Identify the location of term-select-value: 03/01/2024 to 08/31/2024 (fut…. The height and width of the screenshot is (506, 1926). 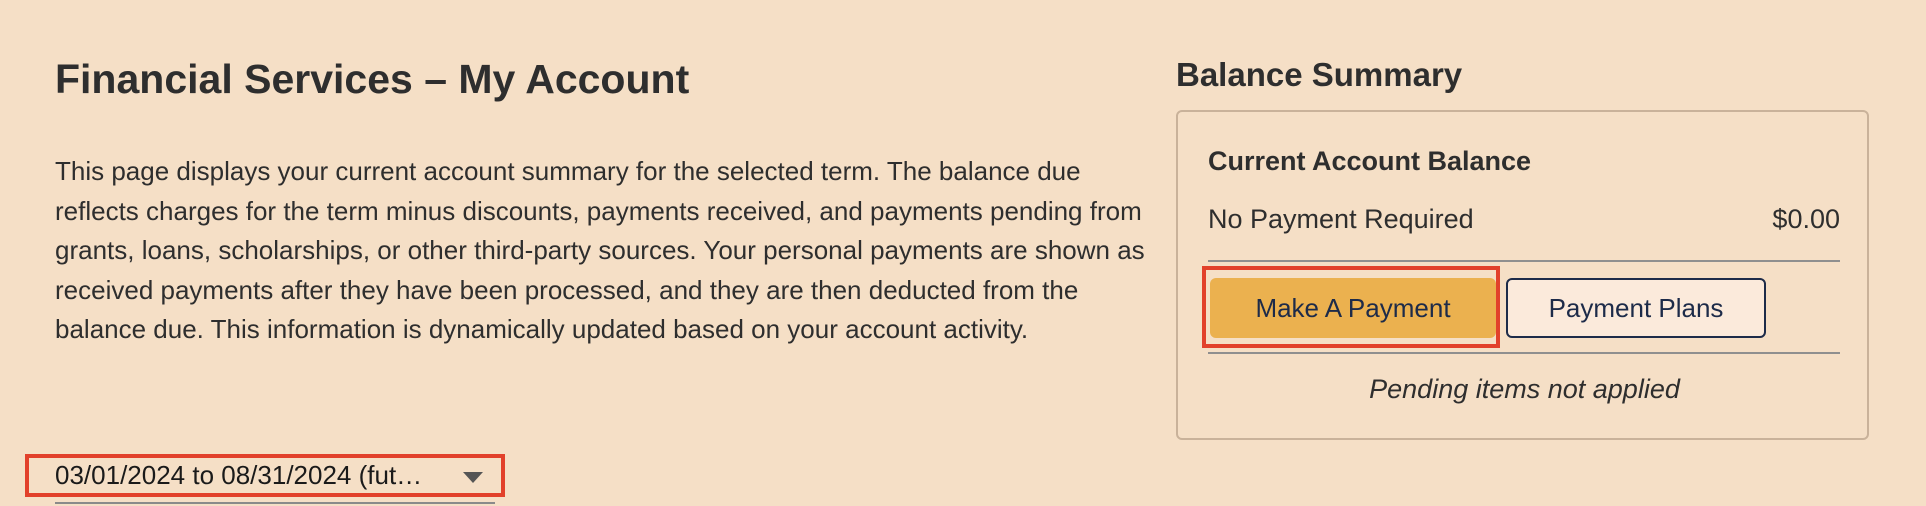
(239, 475).